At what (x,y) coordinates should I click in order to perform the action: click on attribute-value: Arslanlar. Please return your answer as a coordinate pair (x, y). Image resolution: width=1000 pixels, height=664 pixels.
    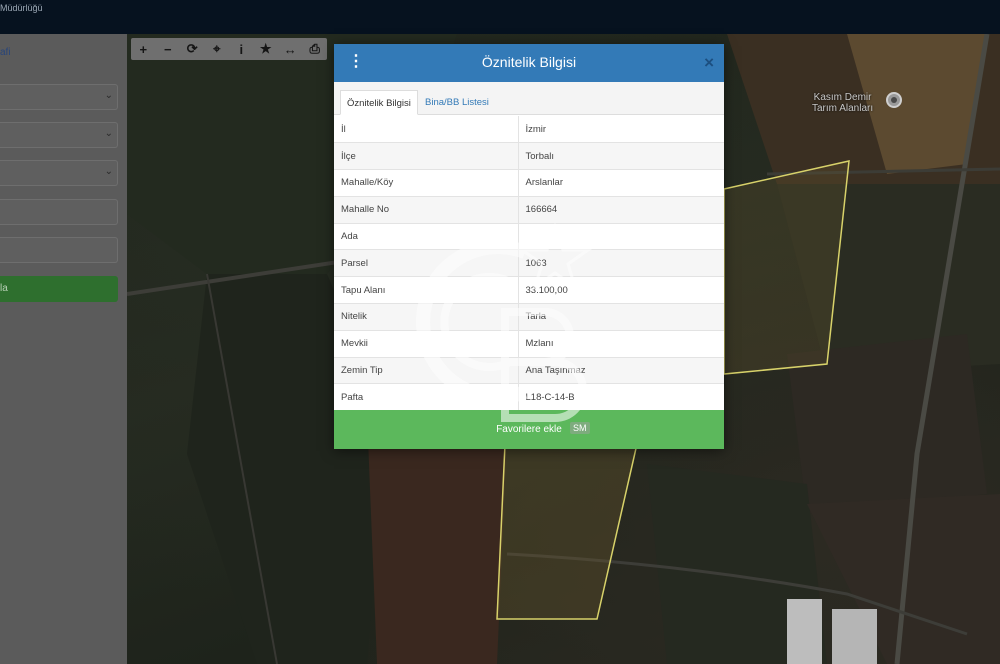
    Looking at the image, I should click on (621, 183).